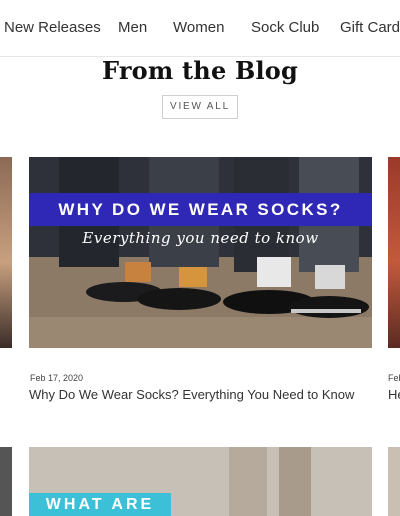  What do you see at coordinates (394, 252) in the screenshot?
I see `next-post-image` at bounding box center [394, 252].